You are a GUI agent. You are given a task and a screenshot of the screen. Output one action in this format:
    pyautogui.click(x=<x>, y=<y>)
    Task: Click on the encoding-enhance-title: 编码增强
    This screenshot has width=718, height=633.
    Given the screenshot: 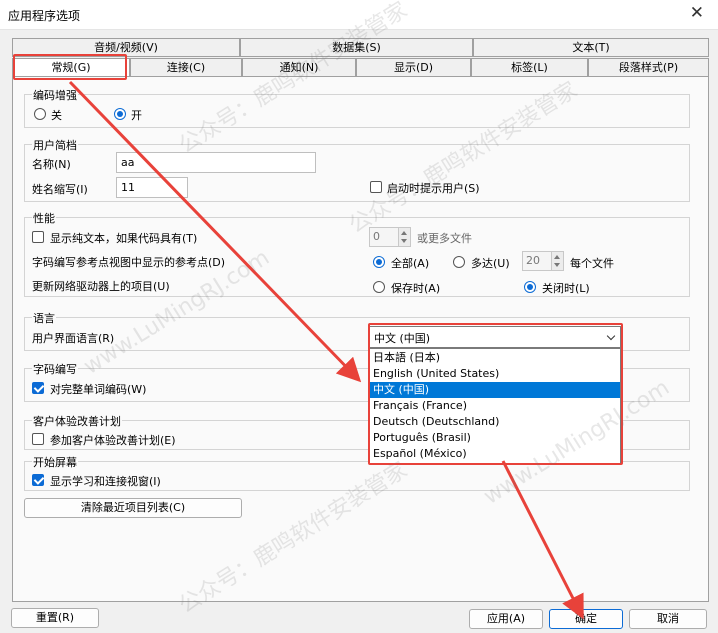 What is the action you would take?
    pyautogui.click(x=55, y=95)
    